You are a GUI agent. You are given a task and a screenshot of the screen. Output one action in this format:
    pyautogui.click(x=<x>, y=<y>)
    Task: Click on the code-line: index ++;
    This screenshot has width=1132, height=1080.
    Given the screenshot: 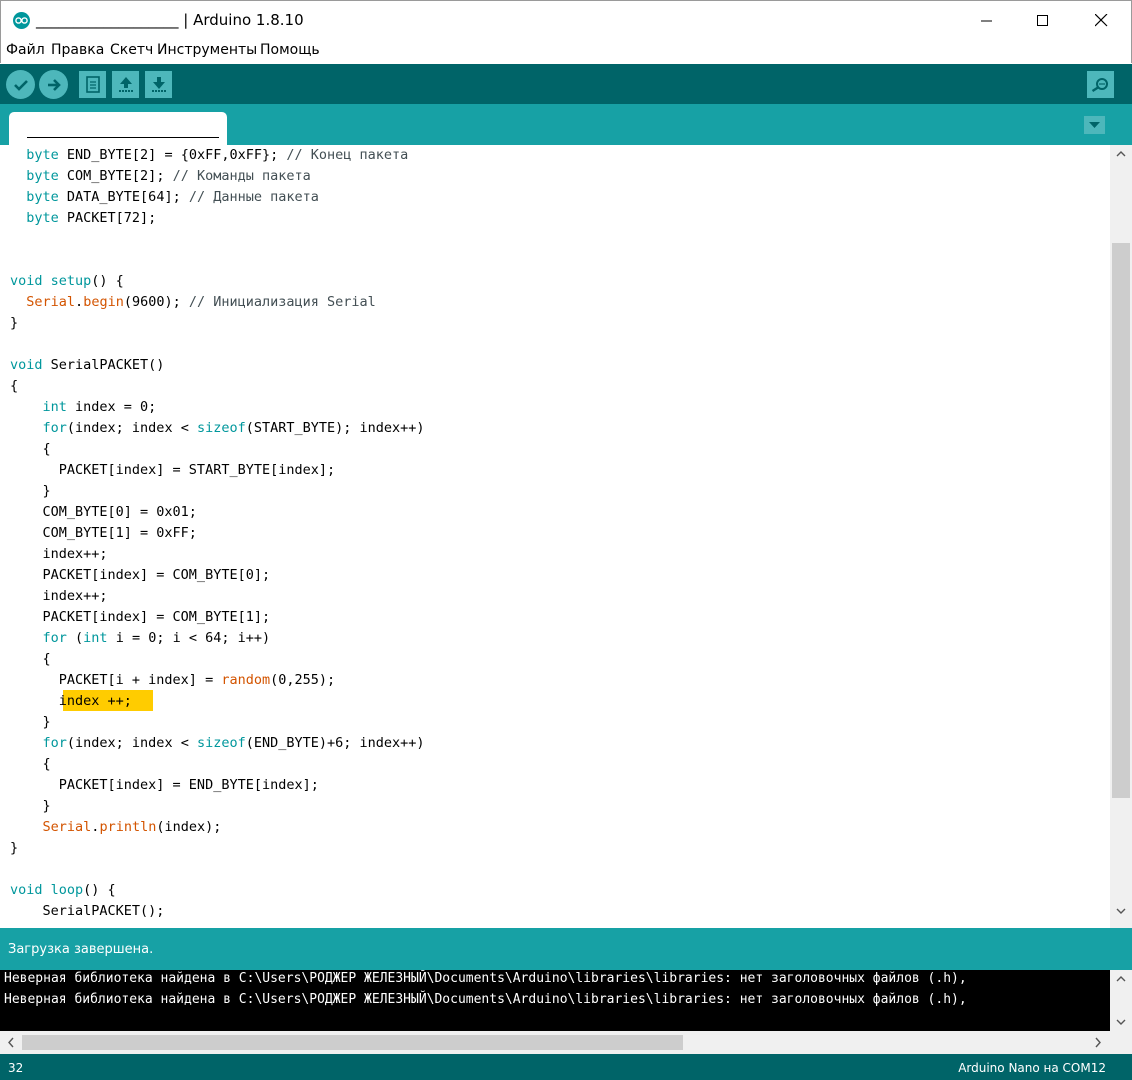 What is the action you would take?
    pyautogui.click(x=71, y=701)
    